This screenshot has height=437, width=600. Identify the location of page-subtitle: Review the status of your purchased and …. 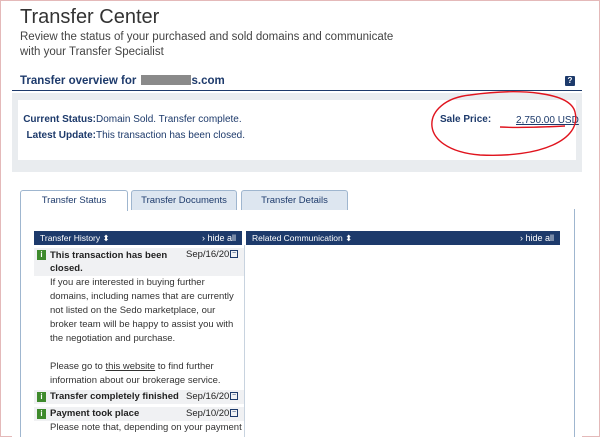
(207, 44).